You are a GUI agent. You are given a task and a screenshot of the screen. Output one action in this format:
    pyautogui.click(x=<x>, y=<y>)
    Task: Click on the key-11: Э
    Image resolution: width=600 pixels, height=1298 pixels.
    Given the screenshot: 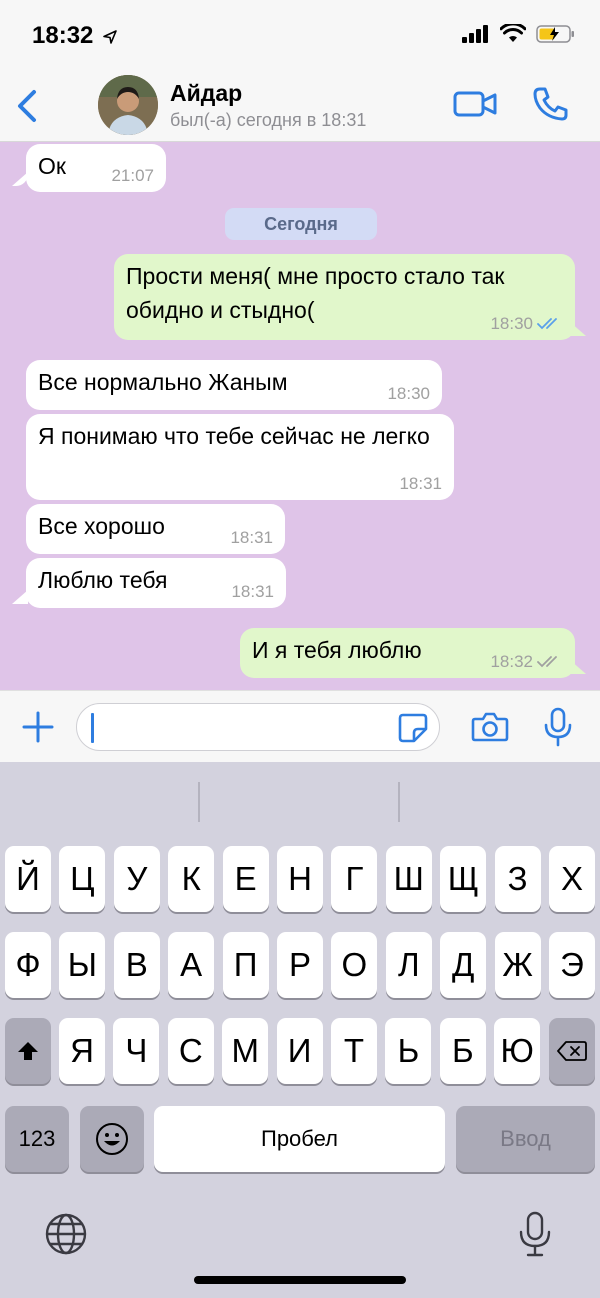 What is the action you would take?
    pyautogui.click(x=572, y=965)
    